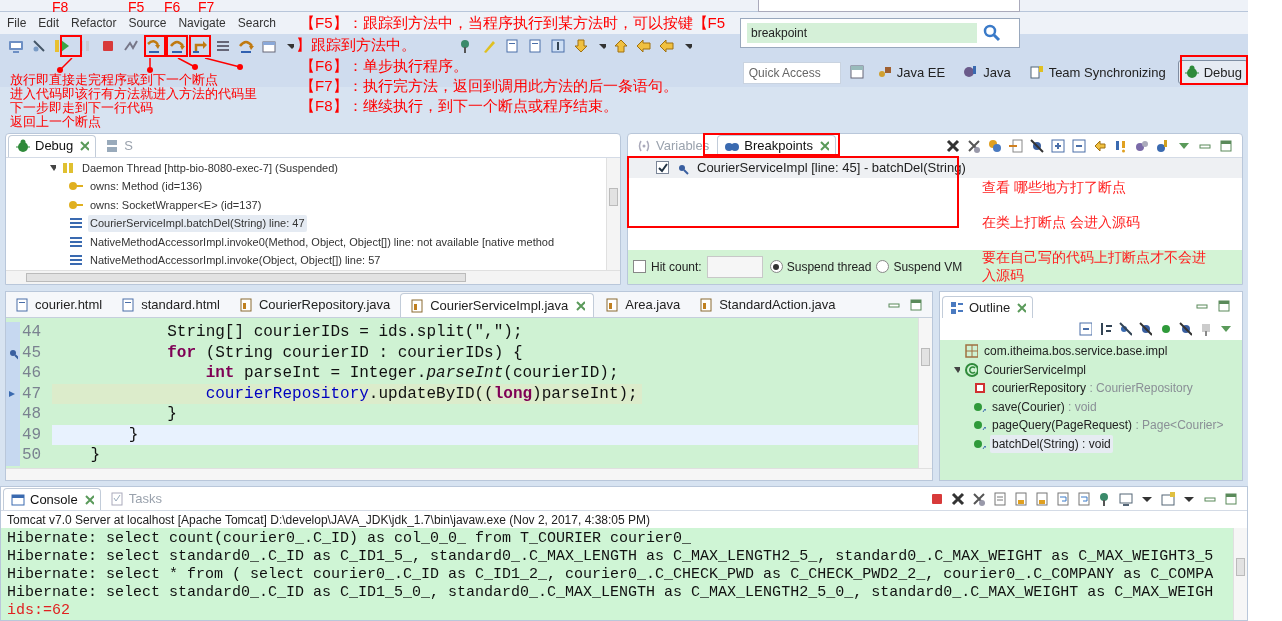  I want to click on editor-tab: CourierRepository.java, so click(314, 305).